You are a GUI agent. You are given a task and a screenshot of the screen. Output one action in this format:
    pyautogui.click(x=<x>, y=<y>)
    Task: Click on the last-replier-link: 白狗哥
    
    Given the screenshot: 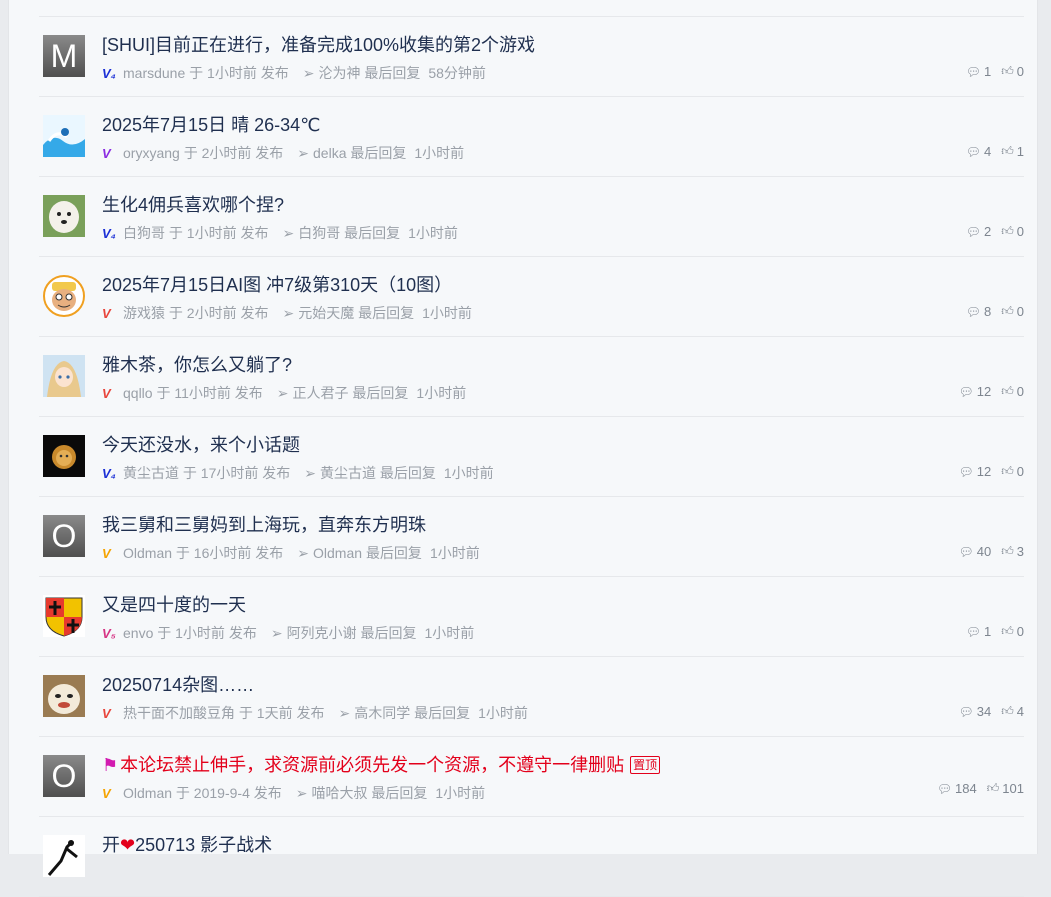 What is the action you would take?
    pyautogui.click(x=319, y=233)
    